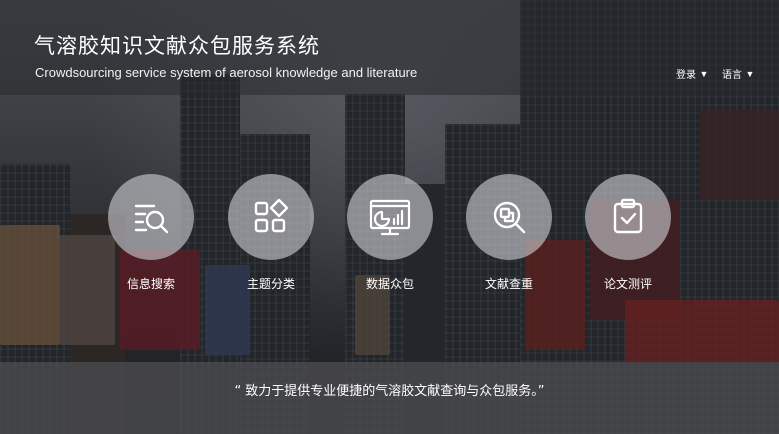 The width and height of the screenshot is (779, 434). Describe the element at coordinates (389, 391) in the screenshot. I see `slogan-text: “ 致力于提供专业便捷的气溶胶文献查询与众包服务。”` at that location.